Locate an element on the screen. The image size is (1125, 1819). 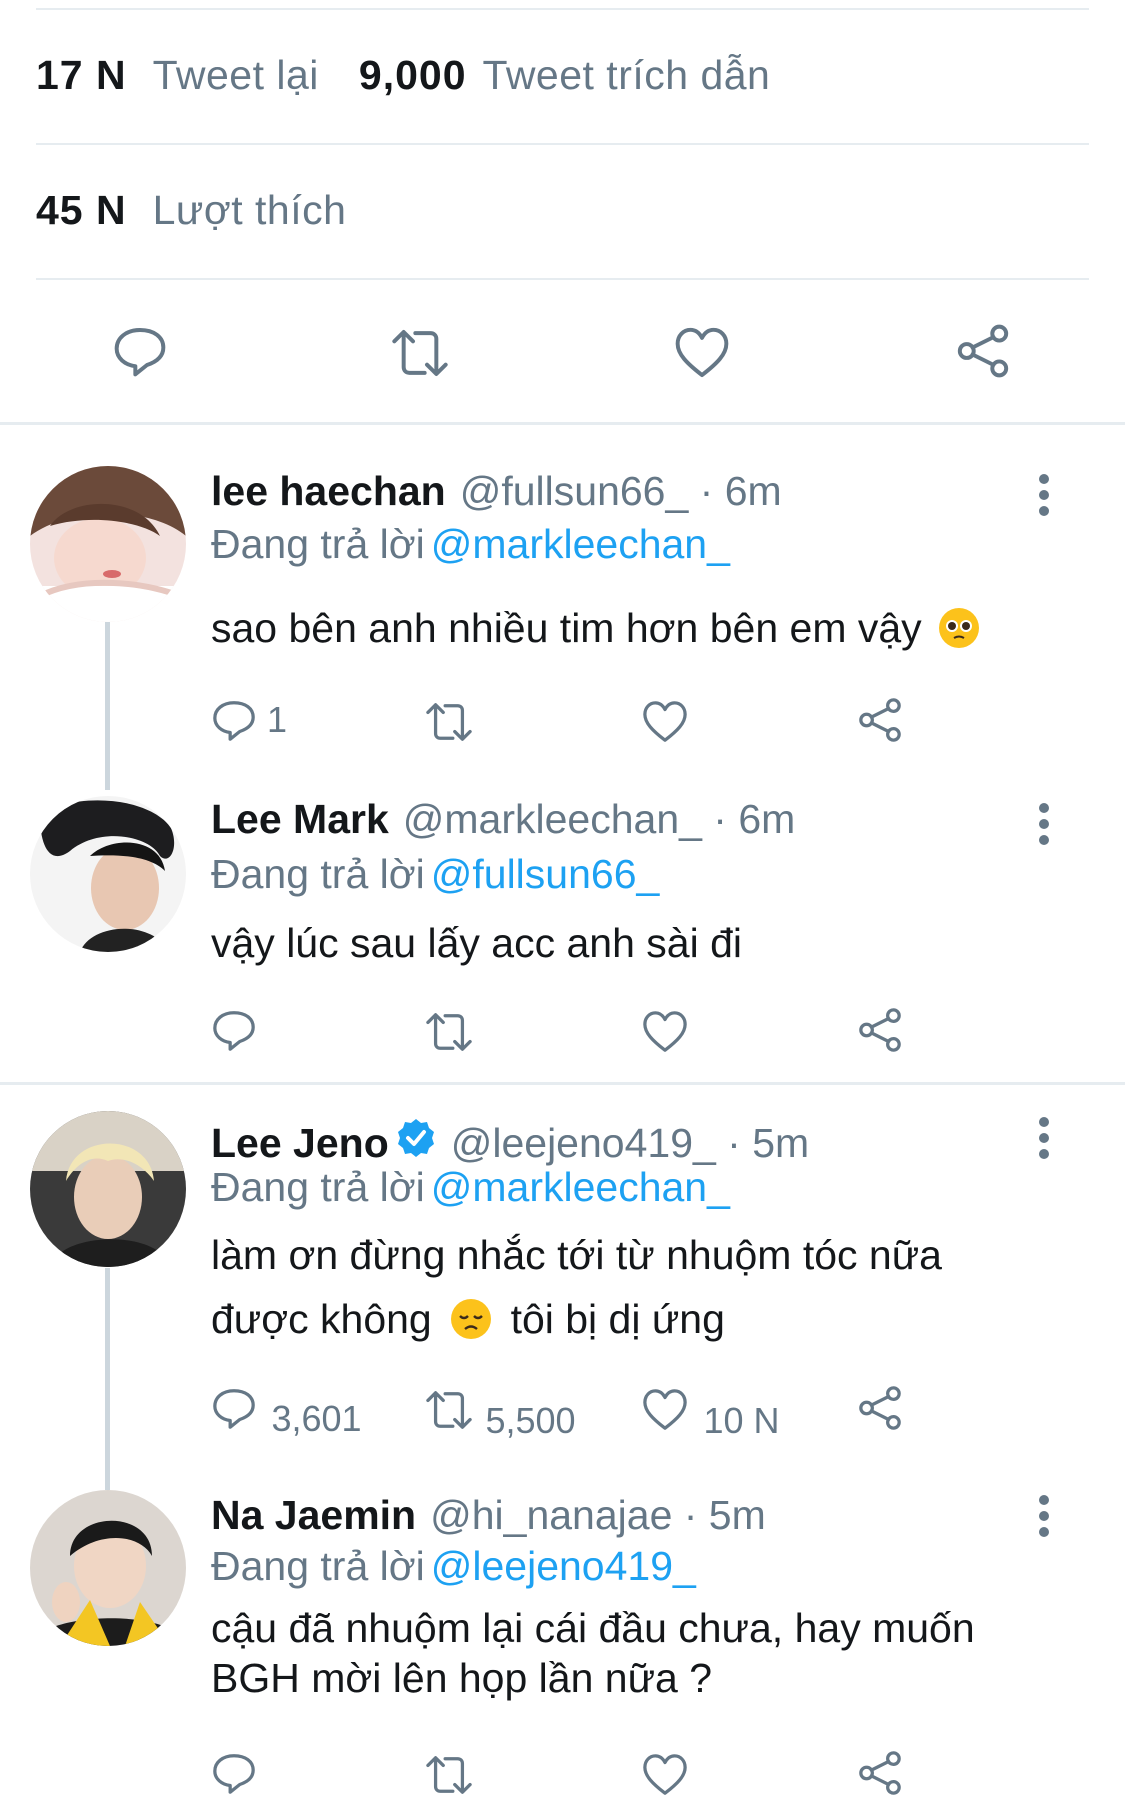
replying-to: Đang trả lời @leejeno419_ is located at coordinates (453, 1566).